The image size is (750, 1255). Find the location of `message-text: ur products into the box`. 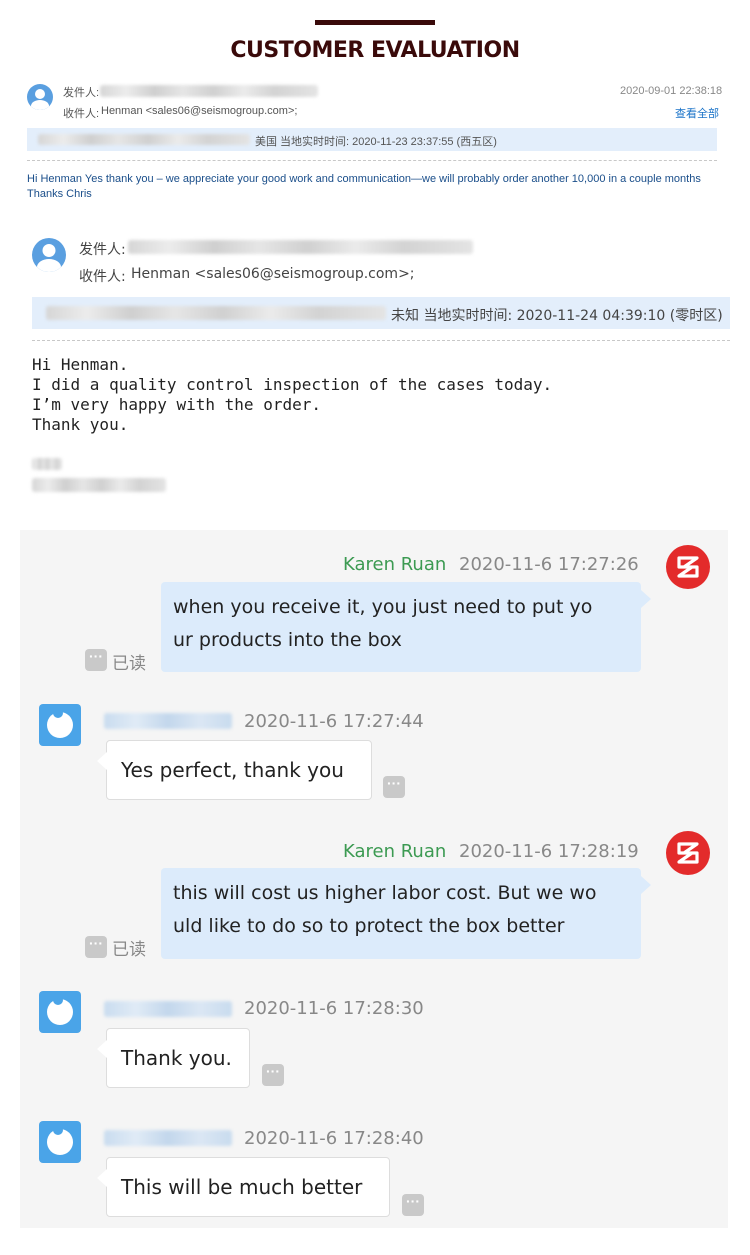

message-text: ur products into the box is located at coordinates (287, 640).